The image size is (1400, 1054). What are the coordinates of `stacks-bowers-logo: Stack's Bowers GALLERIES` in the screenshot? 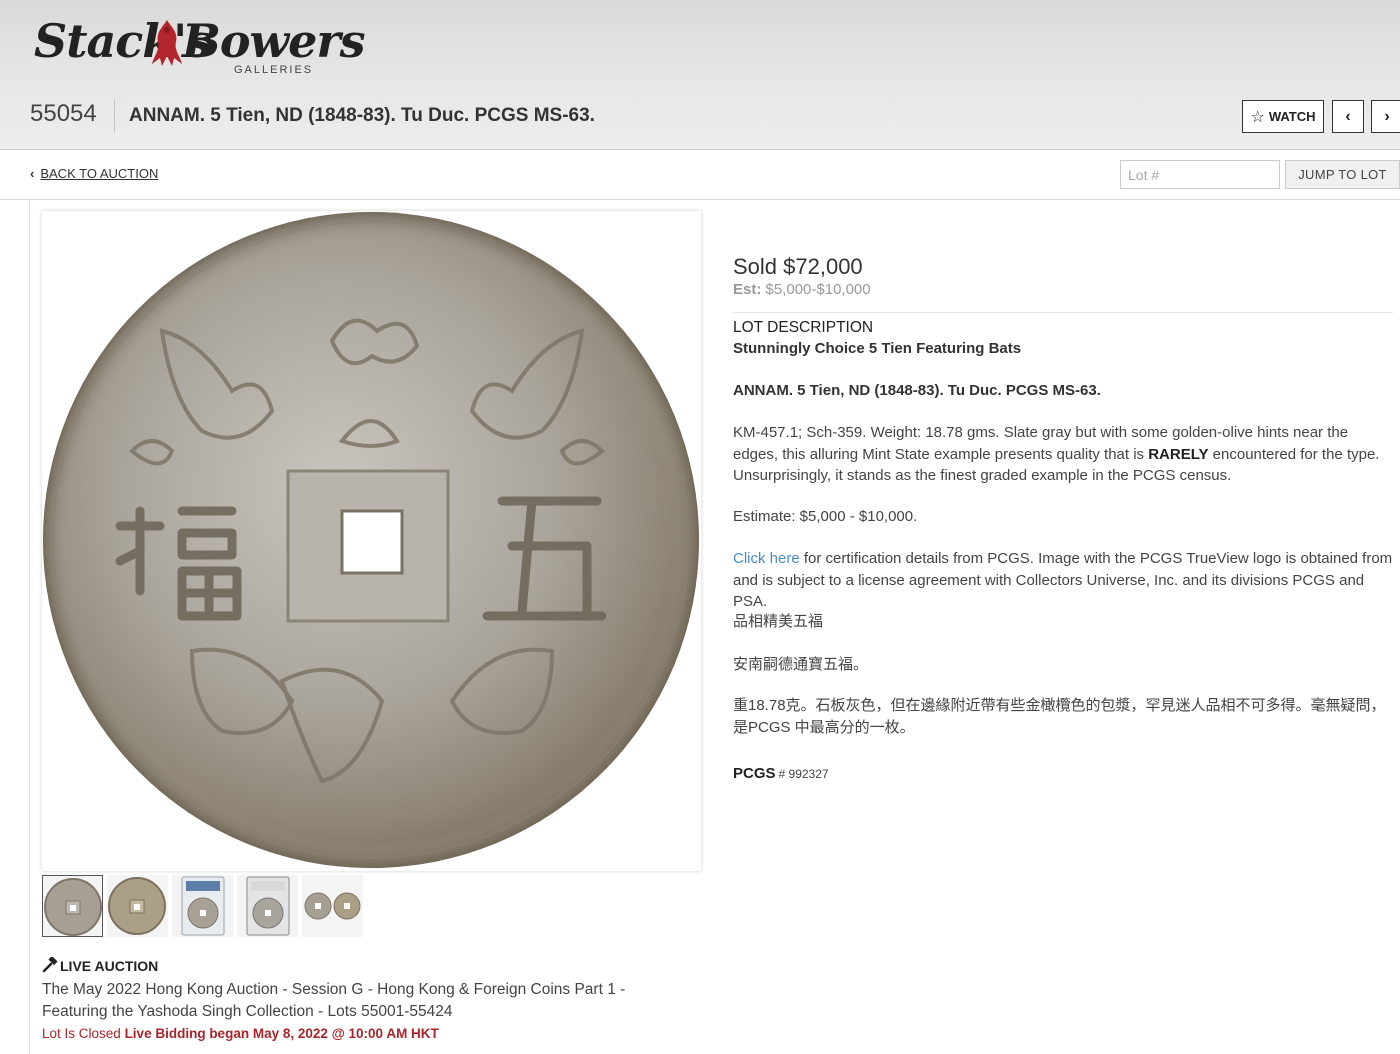 It's located at (198, 46).